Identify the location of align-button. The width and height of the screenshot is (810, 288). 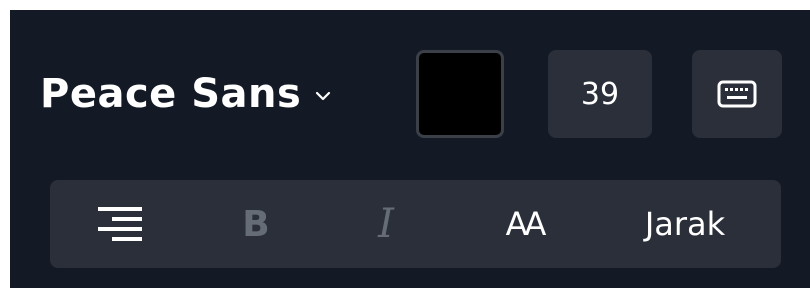
(120, 224).